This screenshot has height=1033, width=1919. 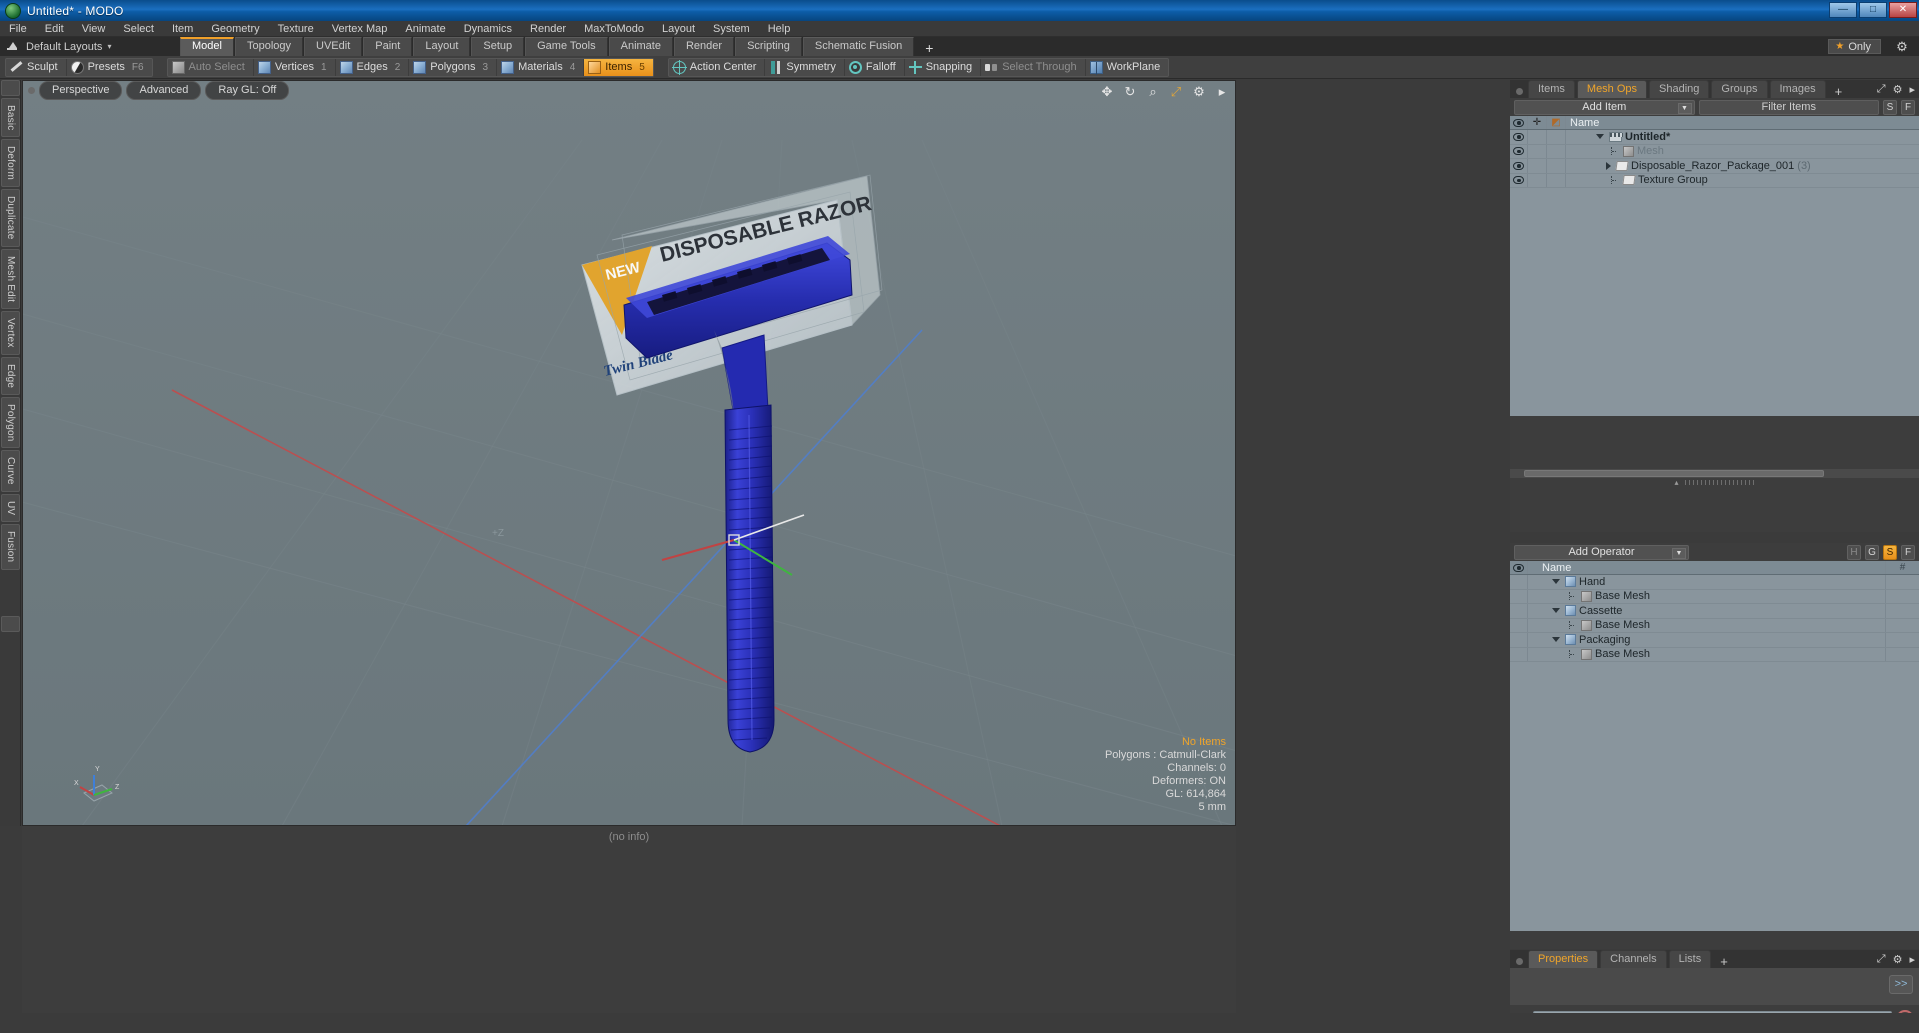 I want to click on menu-animate: Animate, so click(x=425, y=29).